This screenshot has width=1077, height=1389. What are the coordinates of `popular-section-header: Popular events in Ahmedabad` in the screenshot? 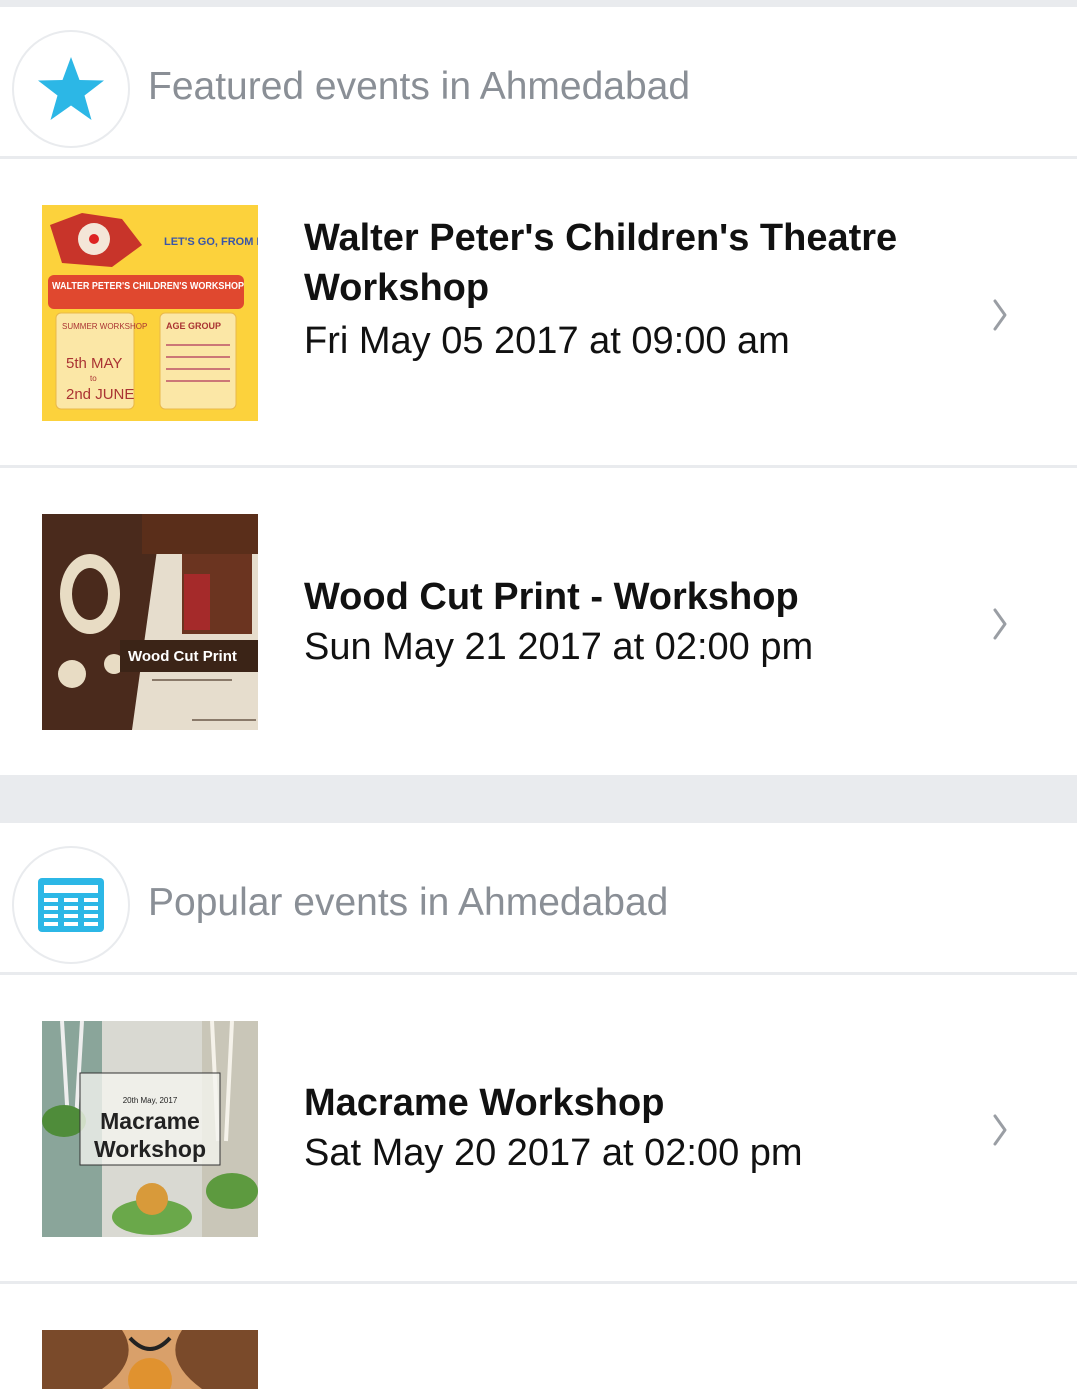 It's located at (538, 899).